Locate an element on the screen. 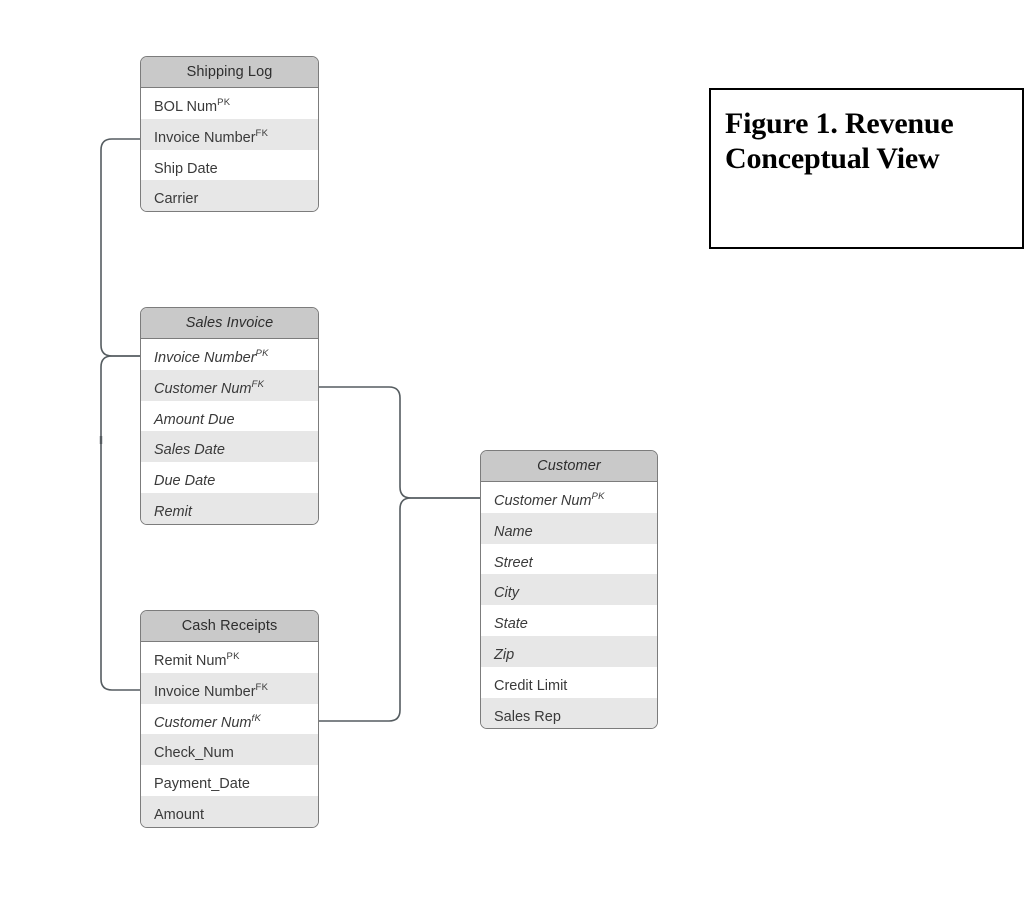  field-row: Payment_Date is located at coordinates (229, 780).